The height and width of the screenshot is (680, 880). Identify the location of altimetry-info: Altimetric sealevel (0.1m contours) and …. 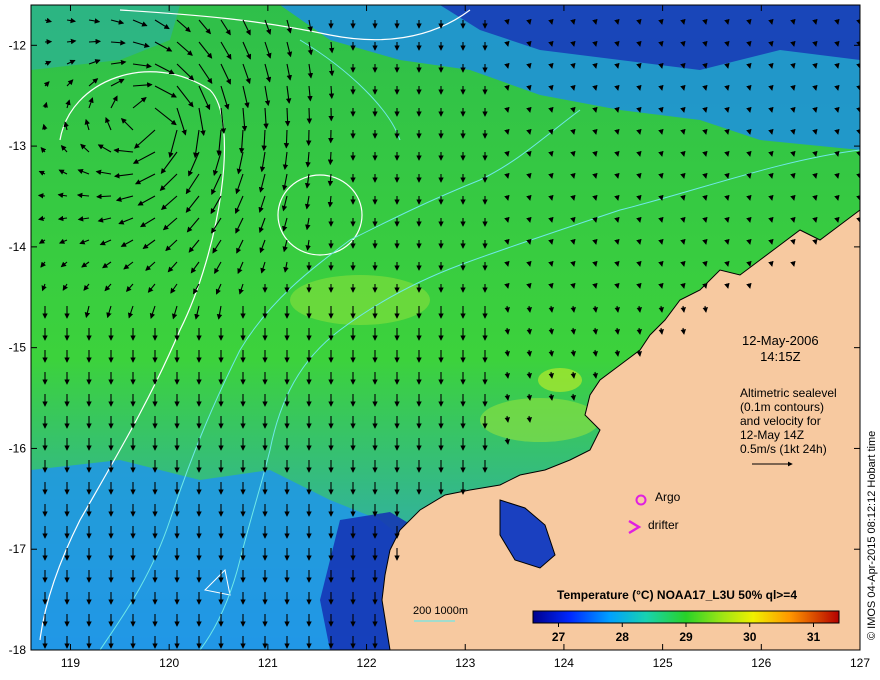
(788, 421).